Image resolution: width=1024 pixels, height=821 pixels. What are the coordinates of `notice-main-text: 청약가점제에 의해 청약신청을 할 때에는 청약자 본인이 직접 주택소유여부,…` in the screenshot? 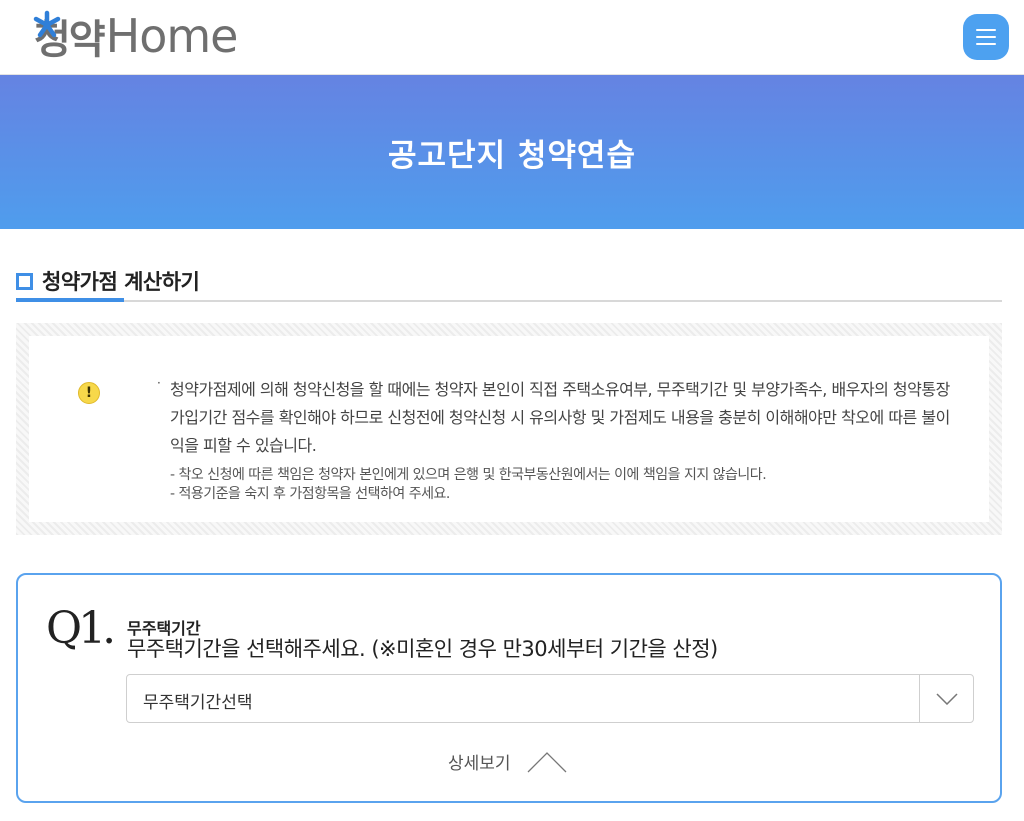 It's located at (560, 417).